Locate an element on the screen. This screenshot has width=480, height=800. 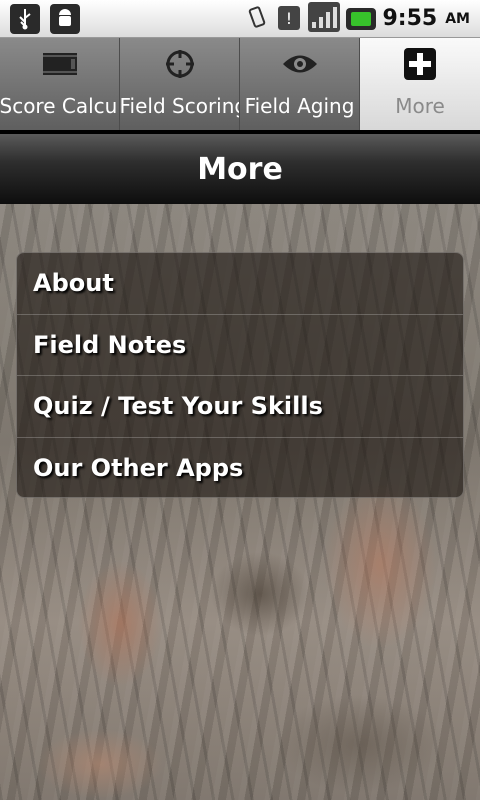
eye-icon is located at coordinates (300, 64).